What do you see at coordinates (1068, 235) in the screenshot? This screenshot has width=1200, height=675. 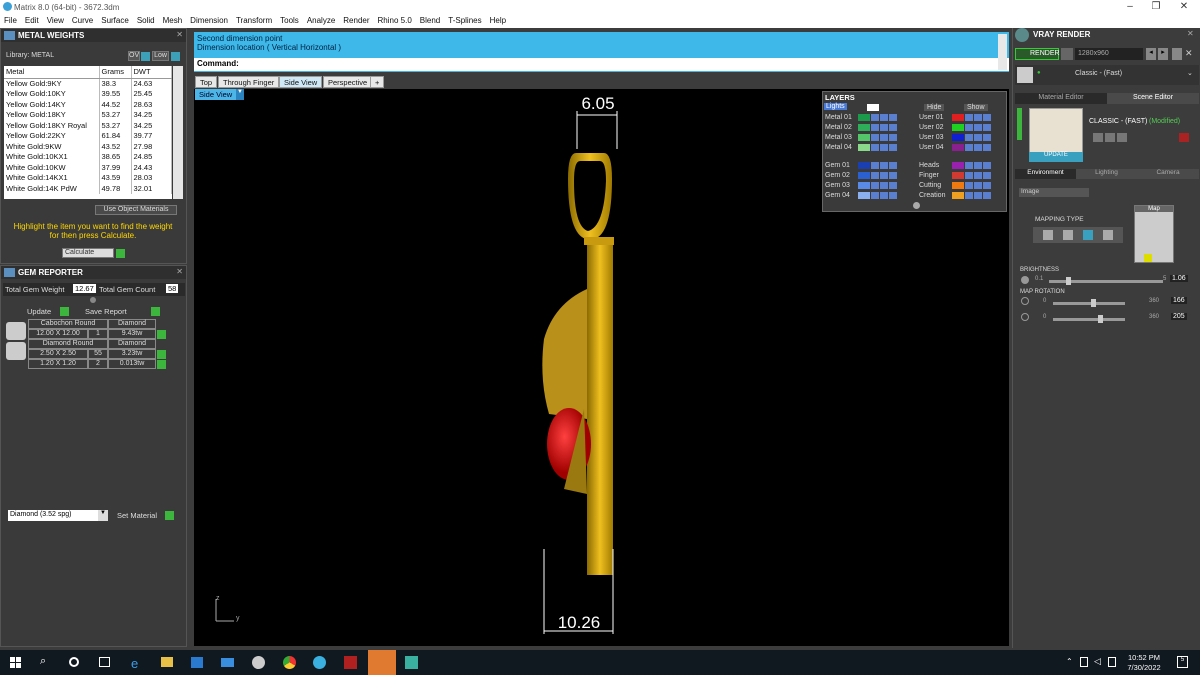 I see `mapping-box-icon` at bounding box center [1068, 235].